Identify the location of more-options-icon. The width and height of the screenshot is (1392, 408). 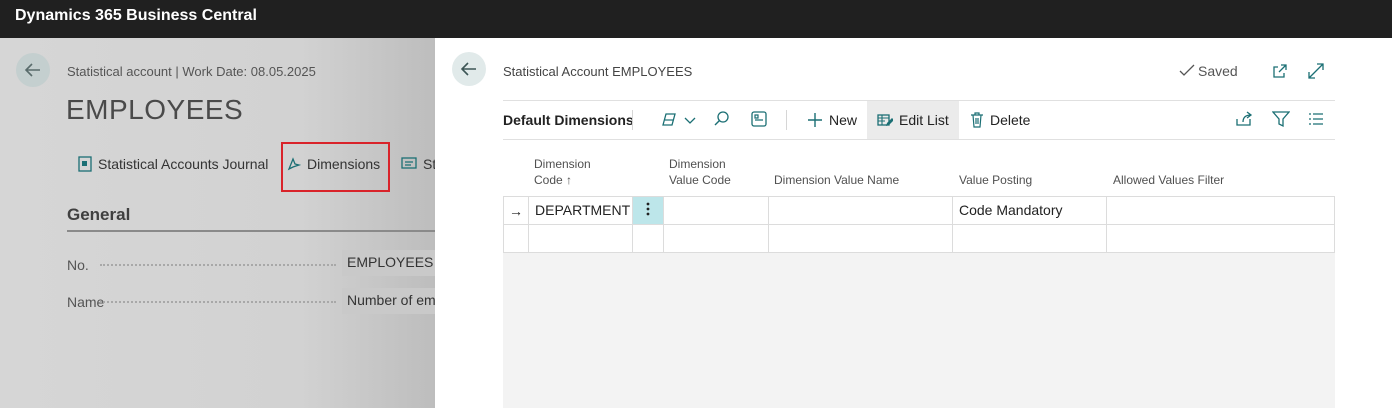
(648, 209).